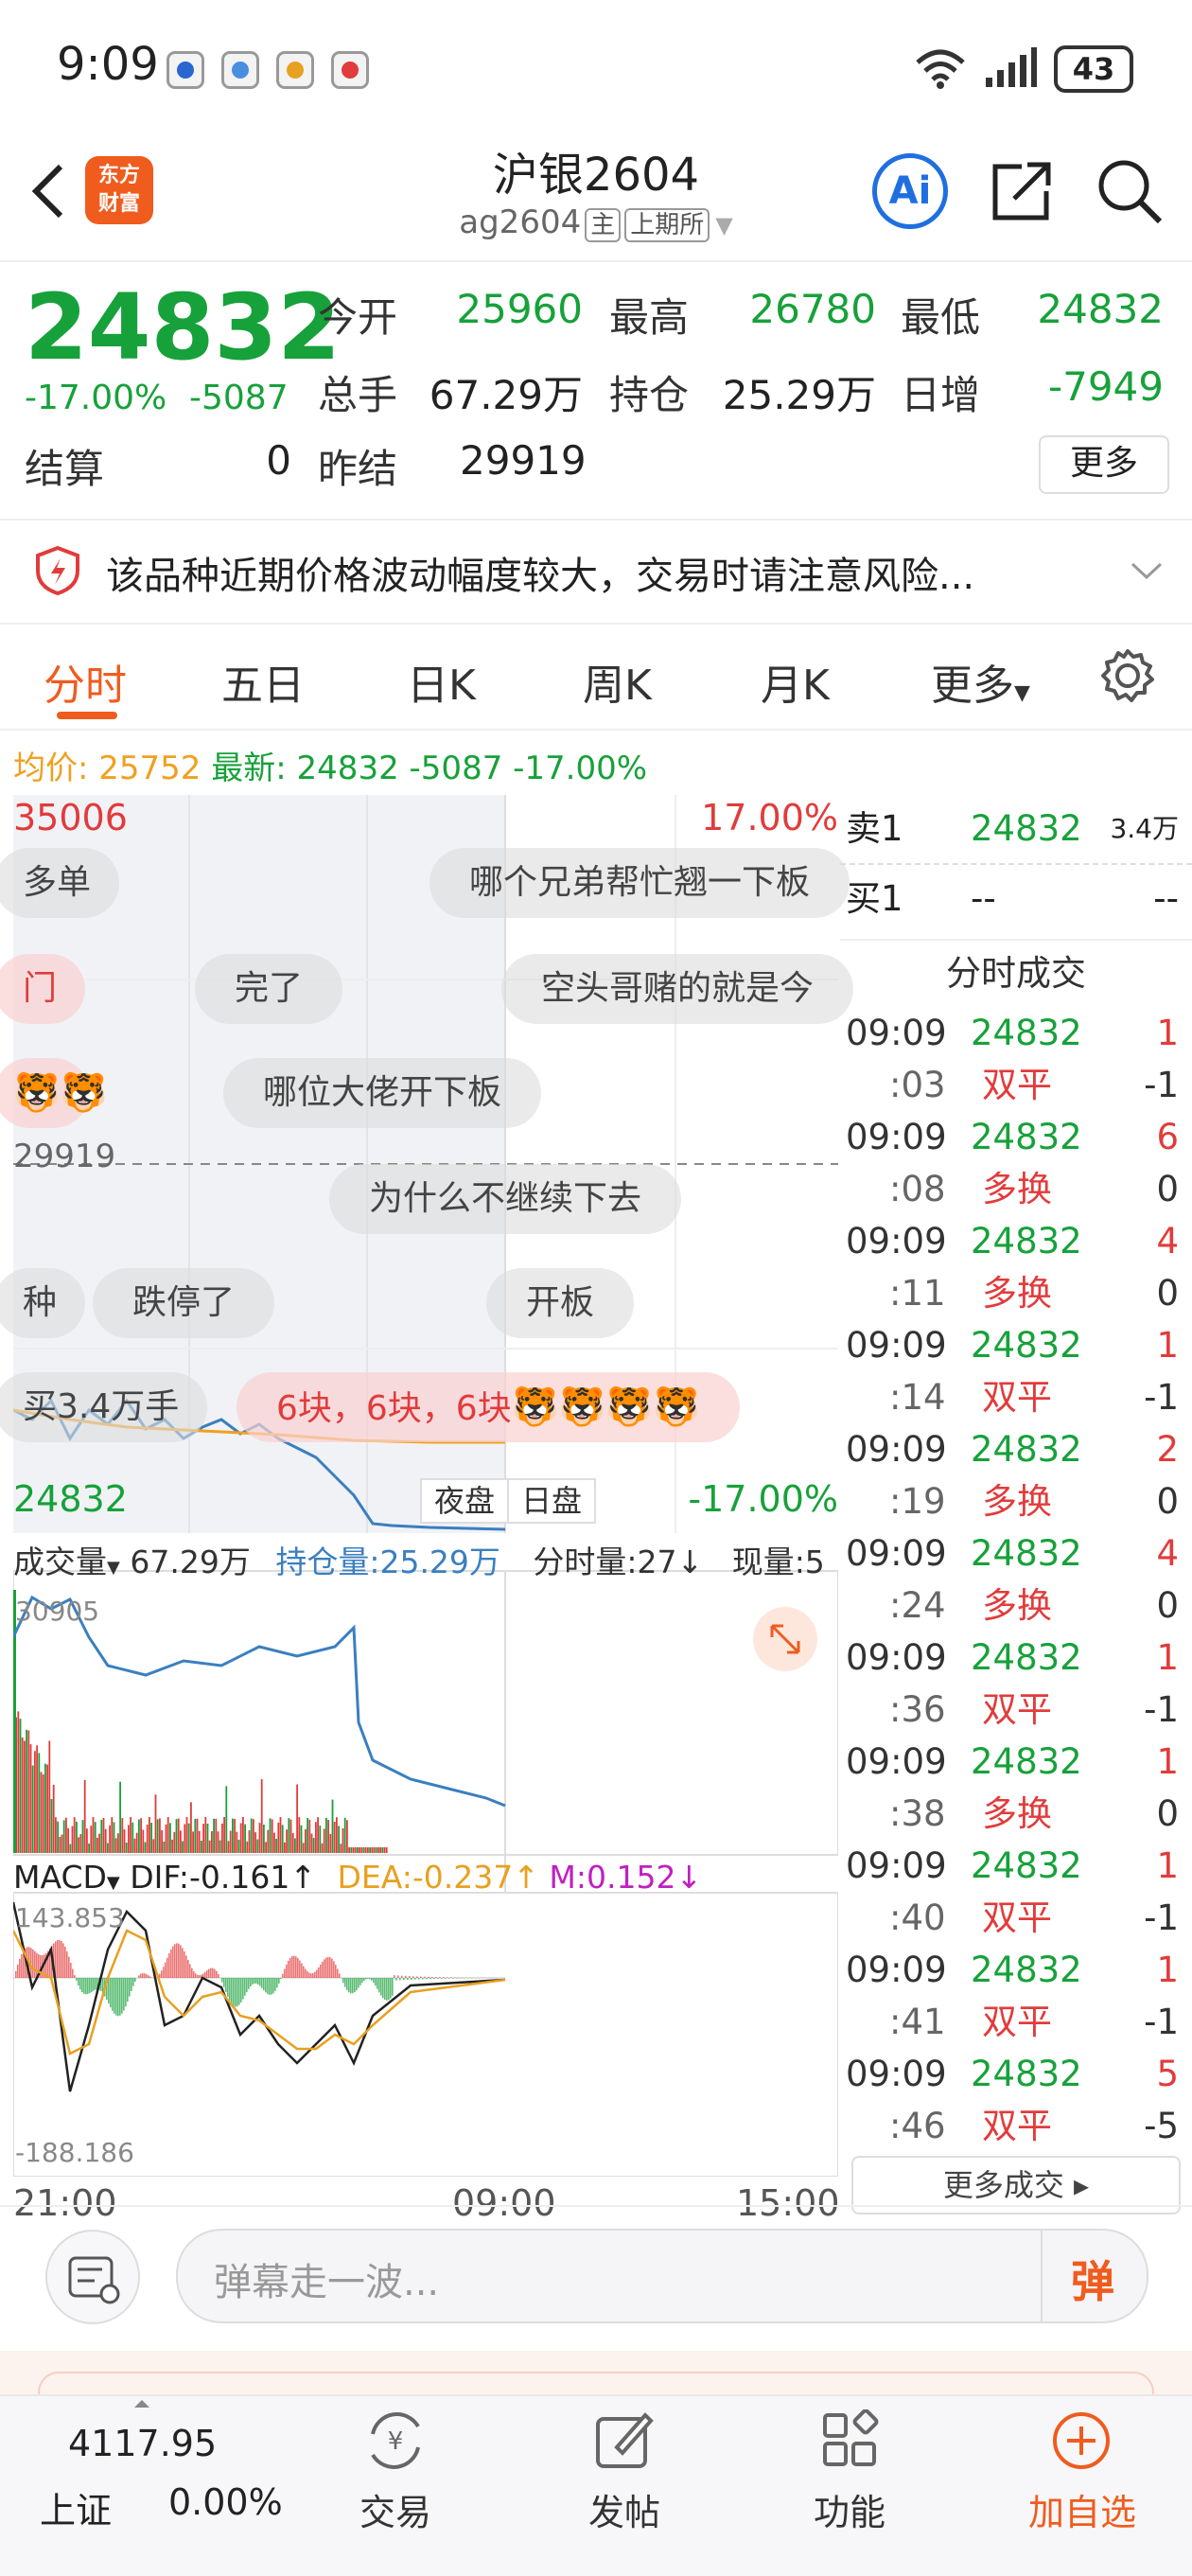 The width and height of the screenshot is (1192, 2576). What do you see at coordinates (662, 2276) in the screenshot?
I see `danmu-input: 弹幕走一波... 弹` at bounding box center [662, 2276].